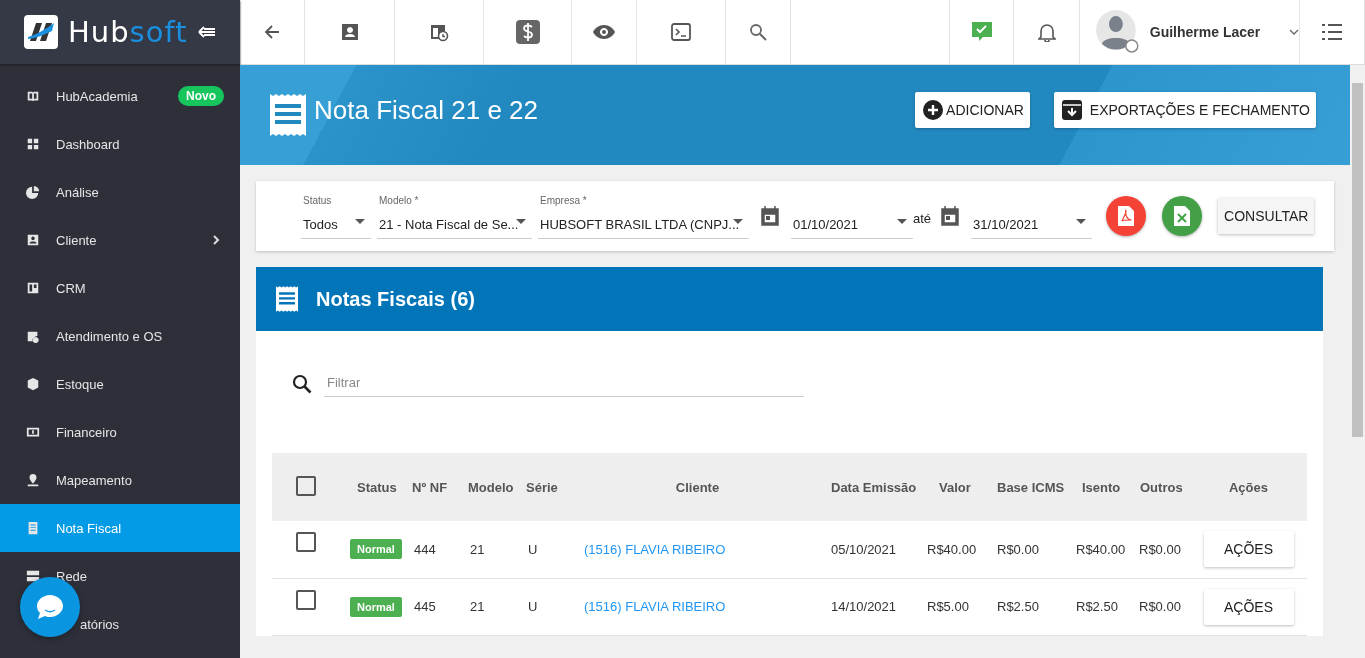  Describe the element at coordinates (33, 576) in the screenshot. I see `server-icon` at that location.